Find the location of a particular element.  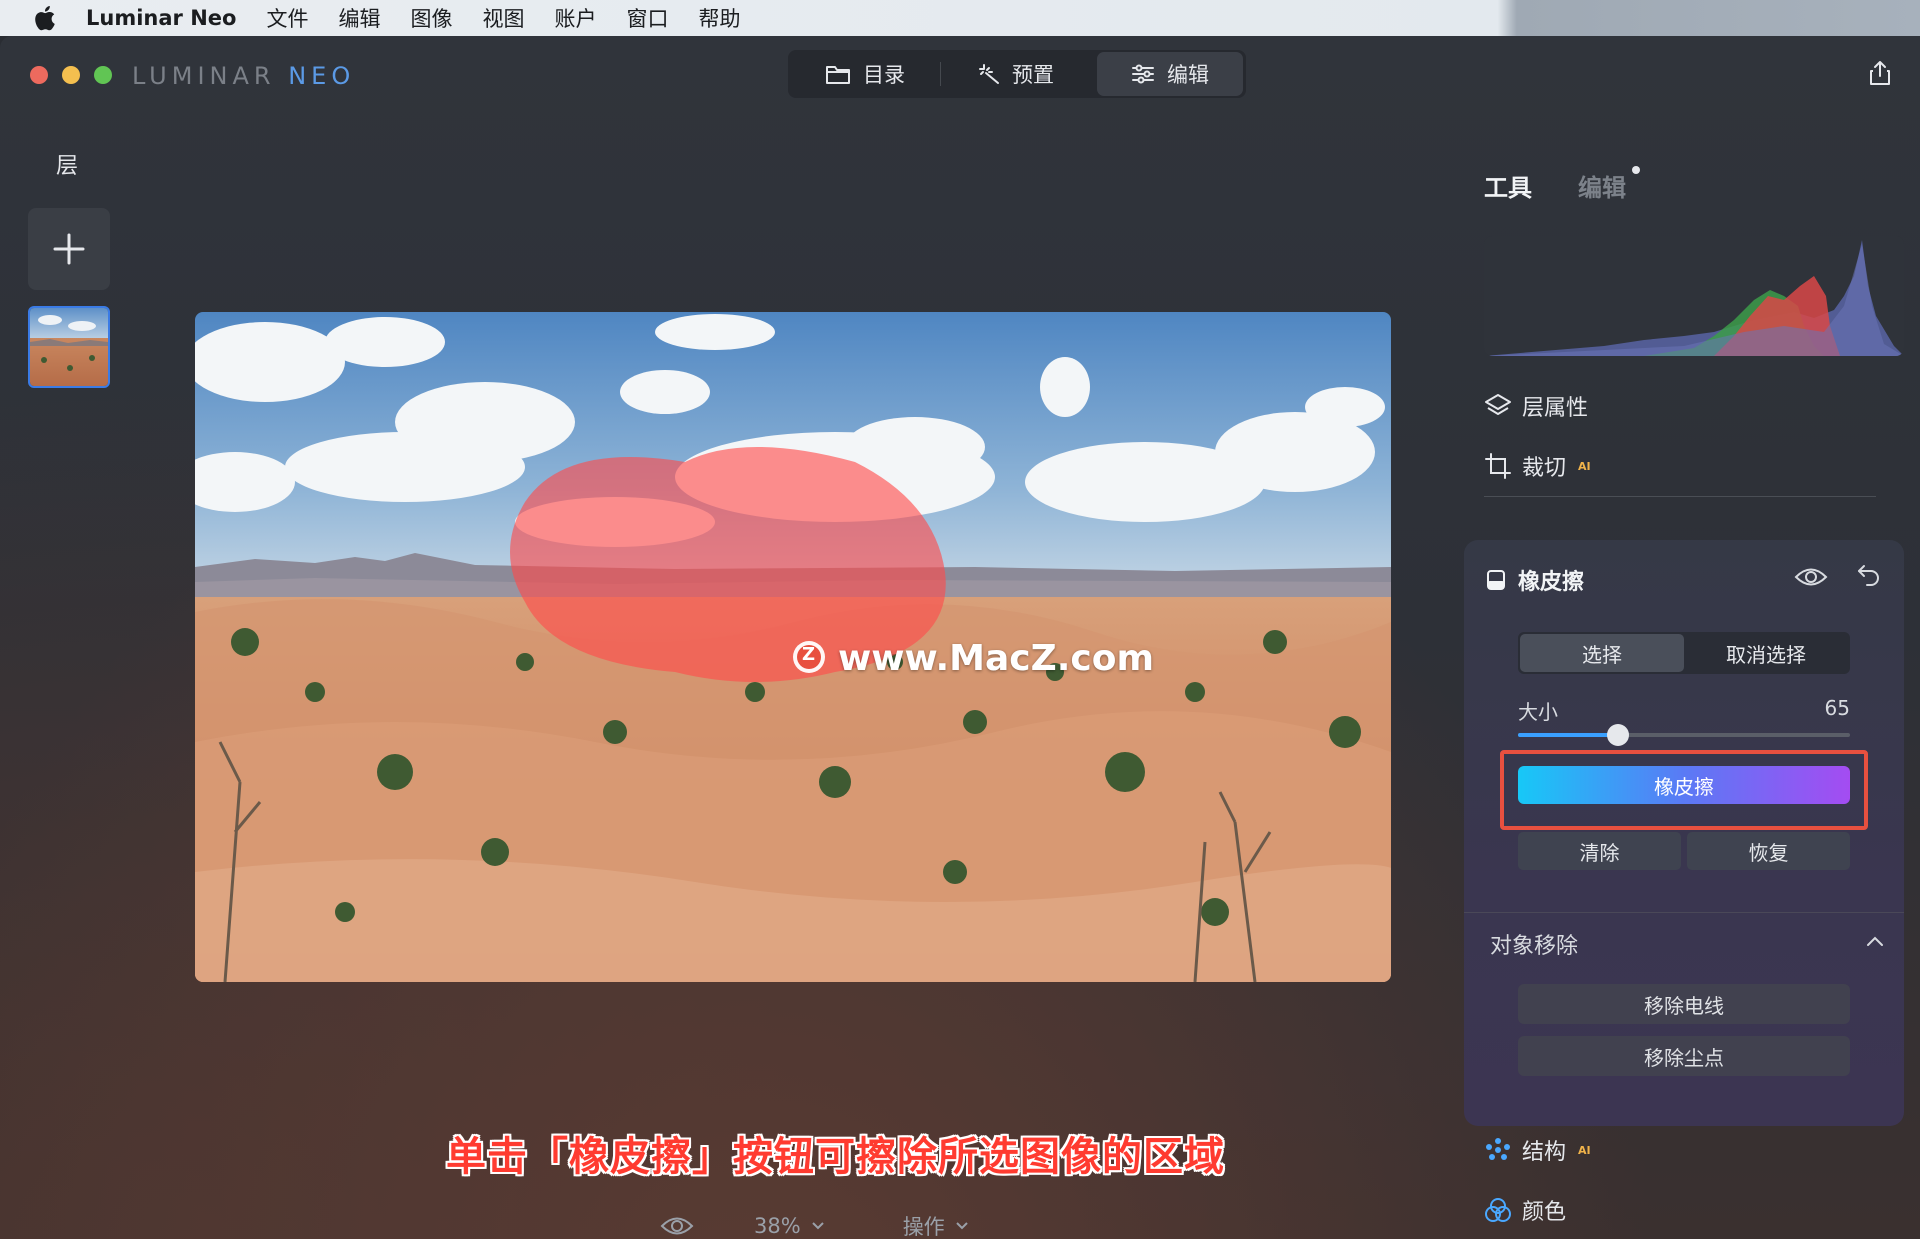

share-icon is located at coordinates (1880, 73).